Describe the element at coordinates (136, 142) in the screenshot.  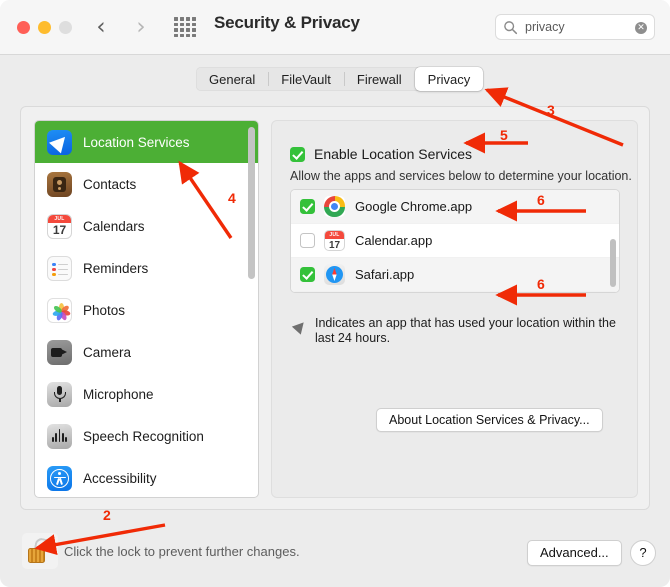
I see `sidebar-item-label: Location Services` at that location.